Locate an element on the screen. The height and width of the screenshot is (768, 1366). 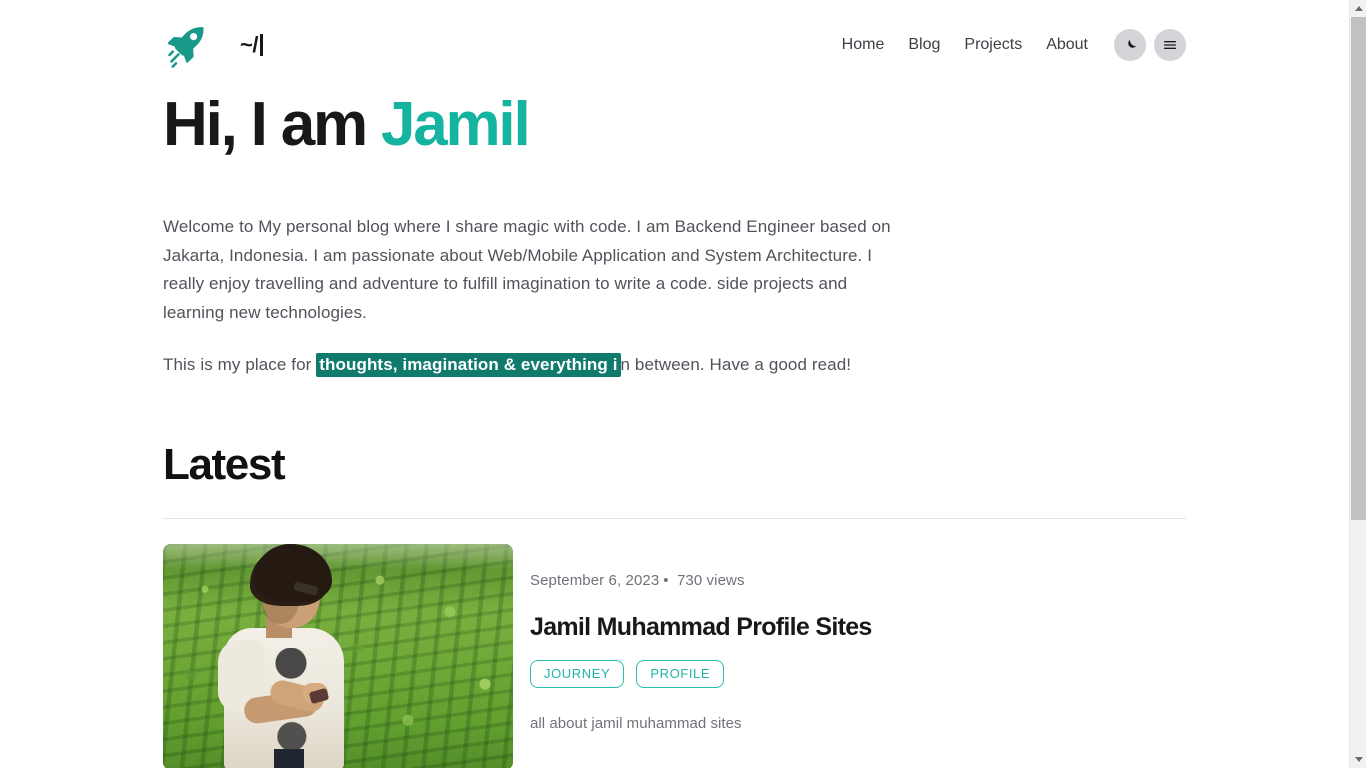
post-thumbnail-link is located at coordinates (338, 655).